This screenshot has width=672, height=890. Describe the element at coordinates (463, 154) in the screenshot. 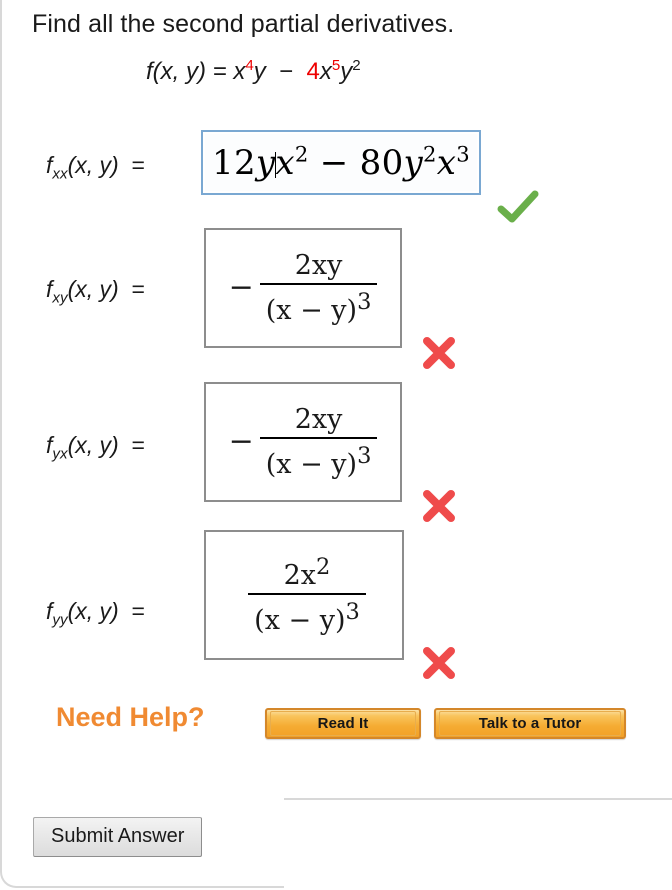

I see `fxx-var4-exponent: 3` at that location.